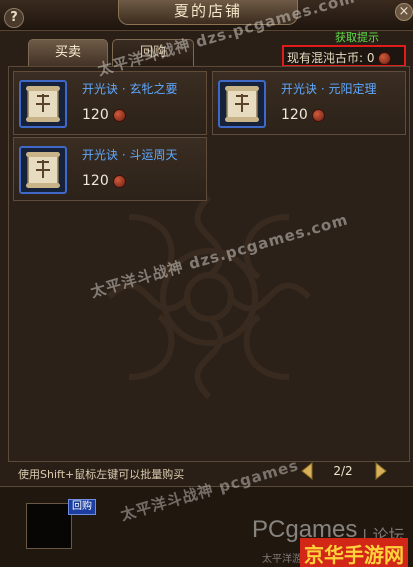 The width and height of the screenshot is (413, 567). I want to click on shop-item: 开光诀 · 斗运周天 120, so click(110, 169).